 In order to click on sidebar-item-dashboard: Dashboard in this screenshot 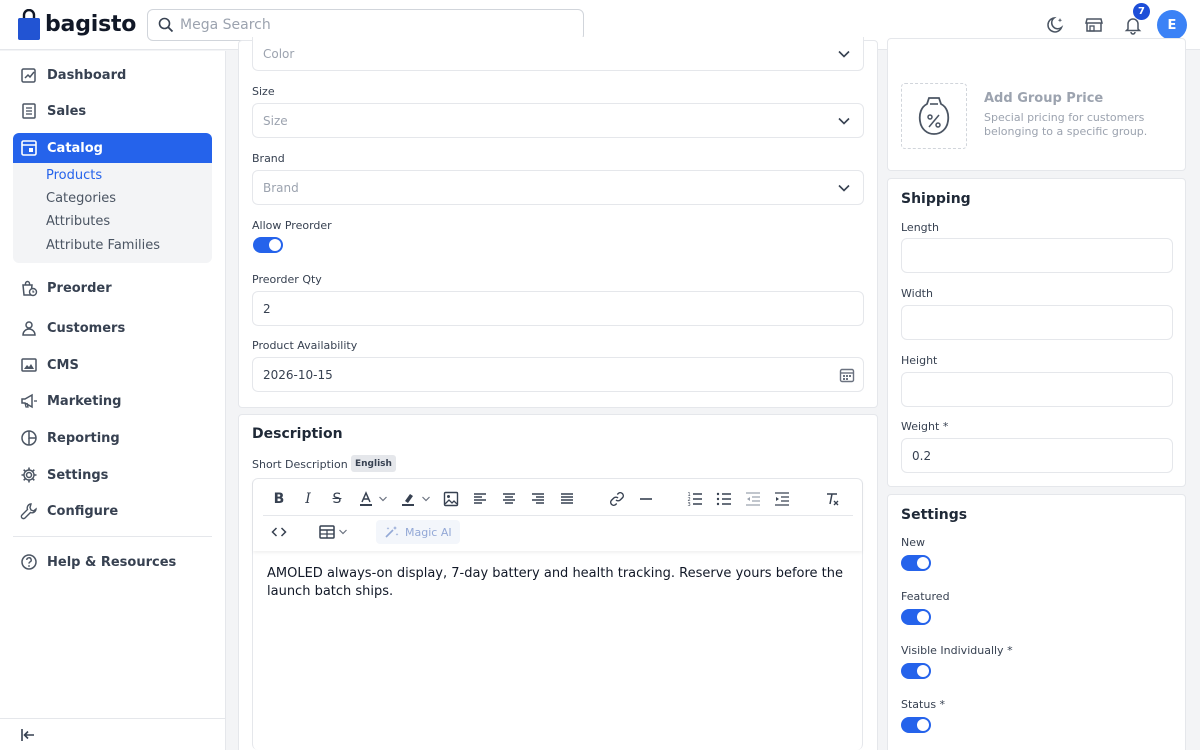, I will do `click(112, 75)`.